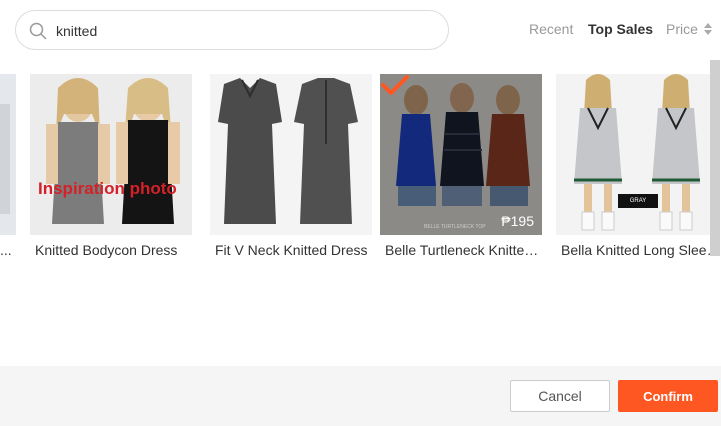 Image resolution: width=721 pixels, height=426 pixels. Describe the element at coordinates (638, 201) in the screenshot. I see `color-tag: GRAY` at that location.